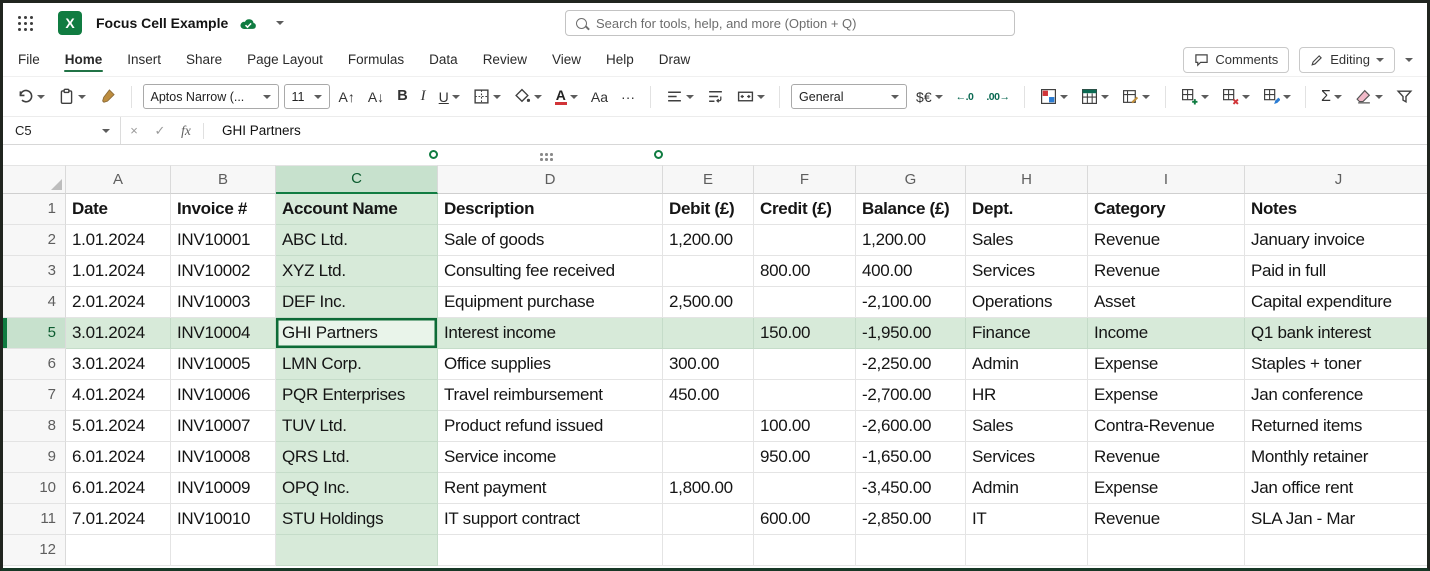  What do you see at coordinates (118, 519) in the screenshot?
I see `cell-A11: 7.01.2024` at bounding box center [118, 519].